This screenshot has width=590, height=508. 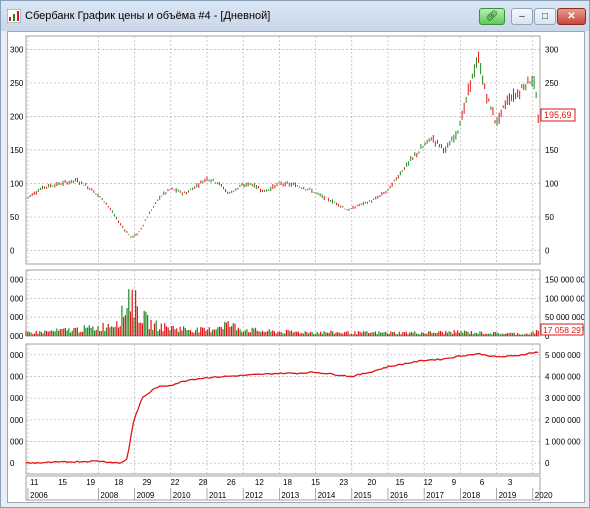 What do you see at coordinates (399, 495) in the screenshot?
I see `x-year-label: 2016` at bounding box center [399, 495].